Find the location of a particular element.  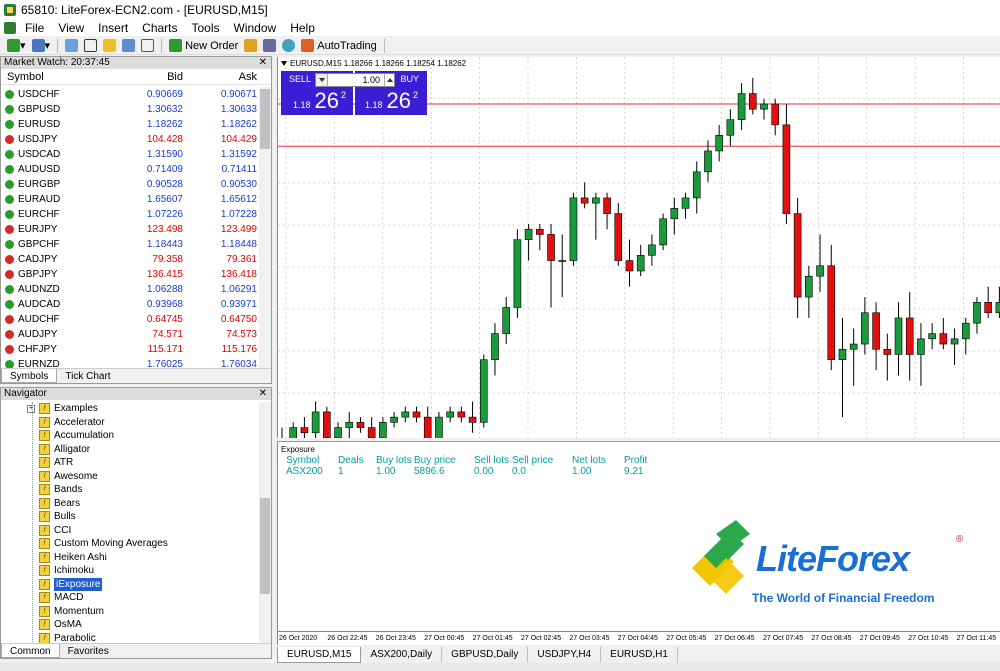

market-watch-row: EURCHF 1.07226 1.07228 is located at coordinates (130, 214).